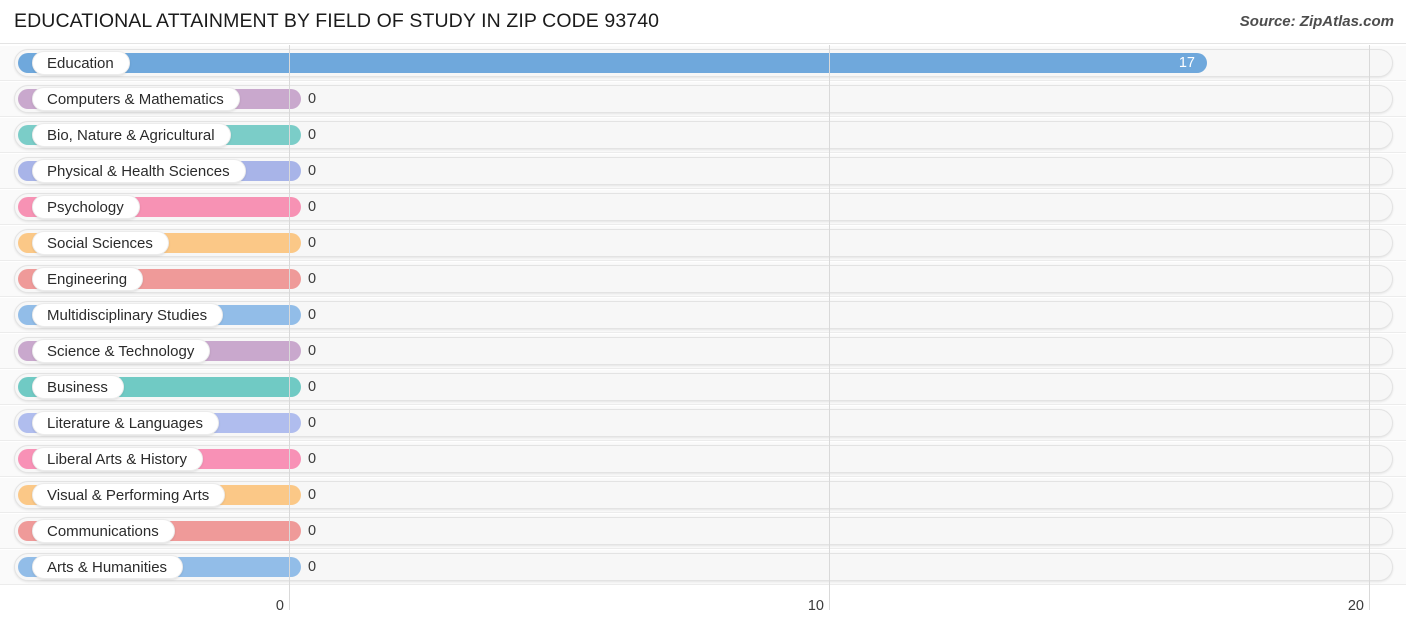  Describe the element at coordinates (125, 423) in the screenshot. I see `category-label: Literature & Languages` at that location.